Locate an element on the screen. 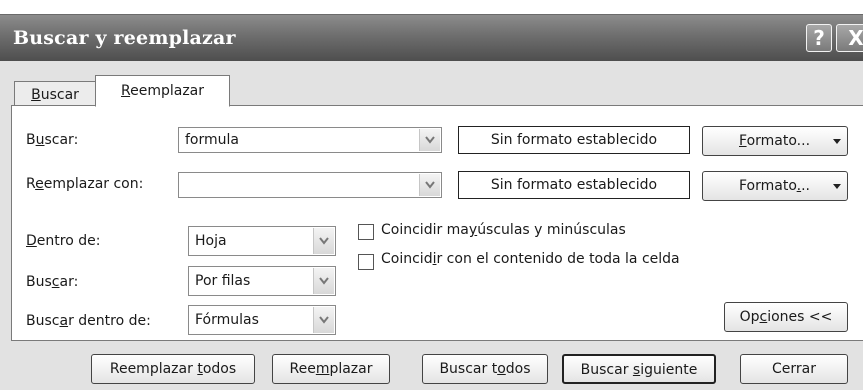 The height and width of the screenshot is (390, 863). close-window-button: X is located at coordinates (849, 38).